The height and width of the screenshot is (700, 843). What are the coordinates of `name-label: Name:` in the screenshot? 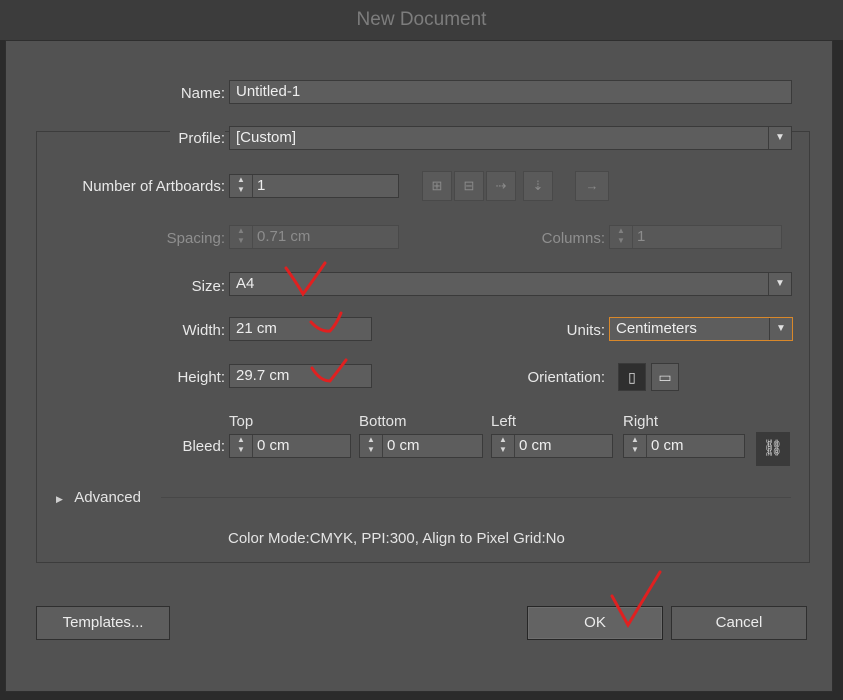 It's located at (202, 93).